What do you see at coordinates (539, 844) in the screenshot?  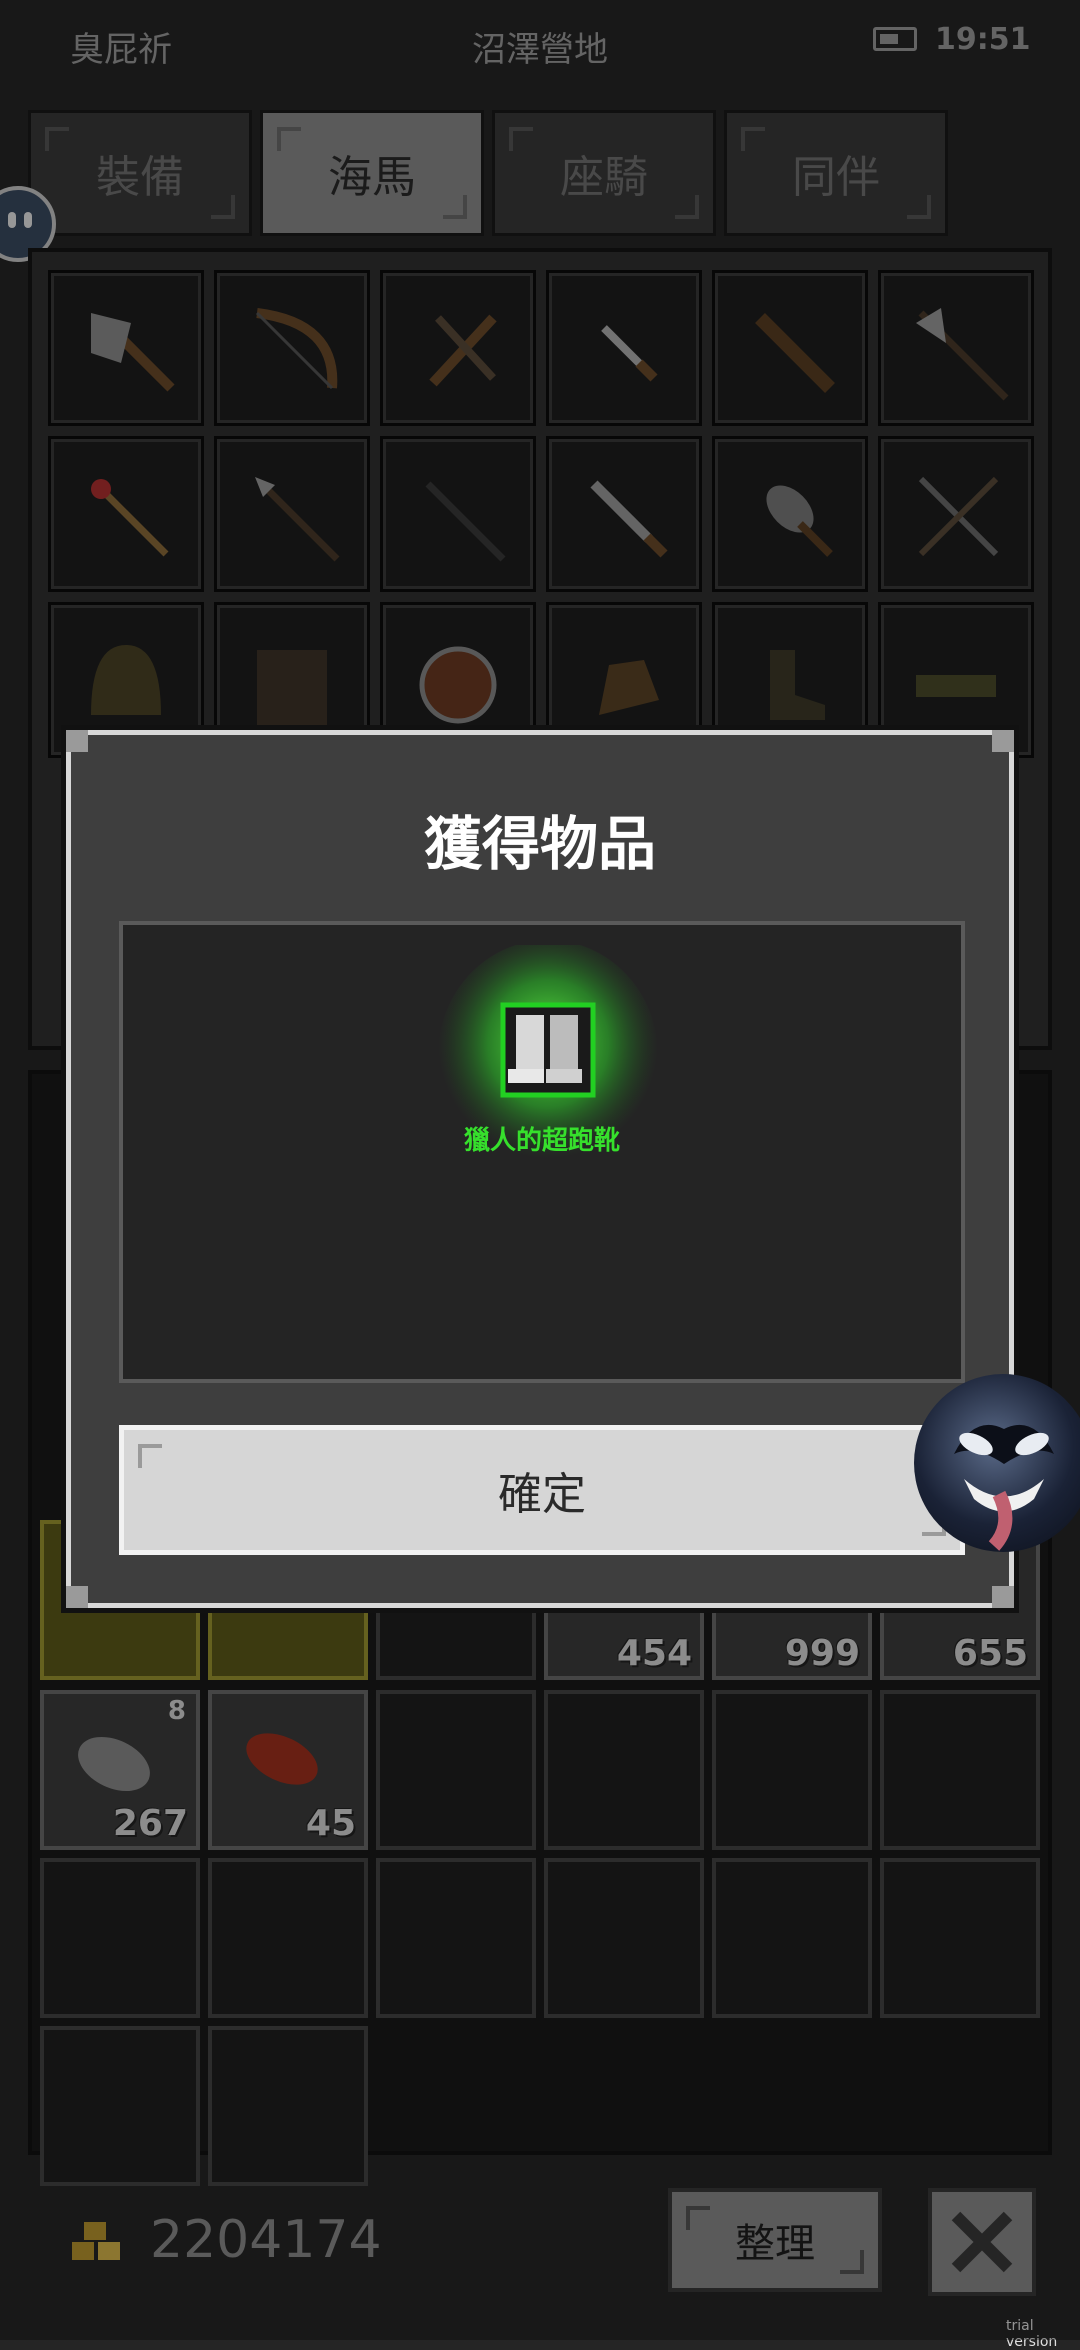 I see `dialog-title: 獲得物品` at bounding box center [539, 844].